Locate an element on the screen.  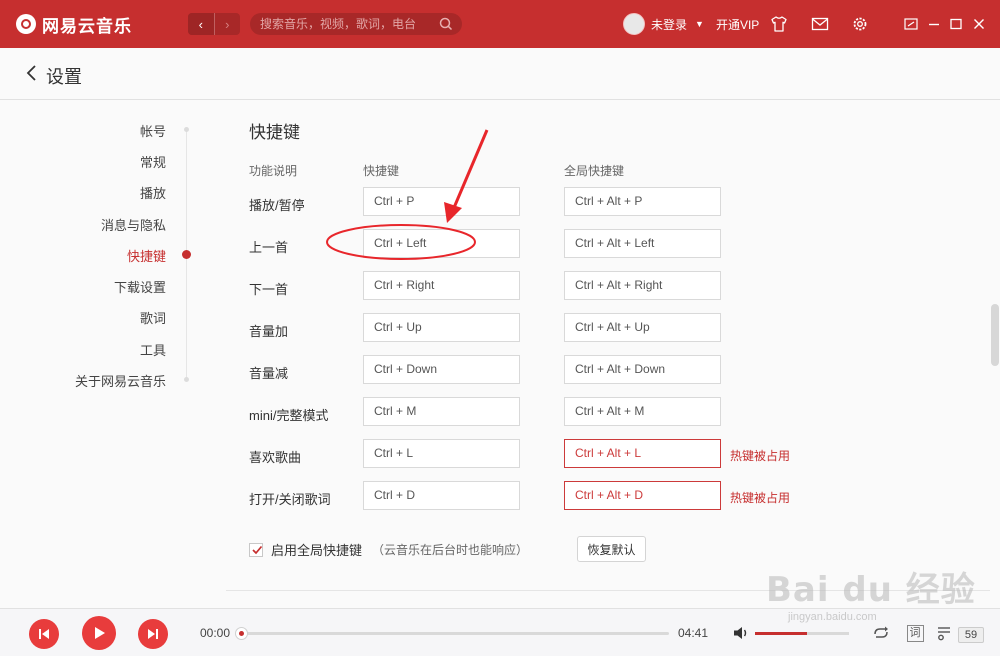
sidebar-active-dot is located at coordinates (186, 254).